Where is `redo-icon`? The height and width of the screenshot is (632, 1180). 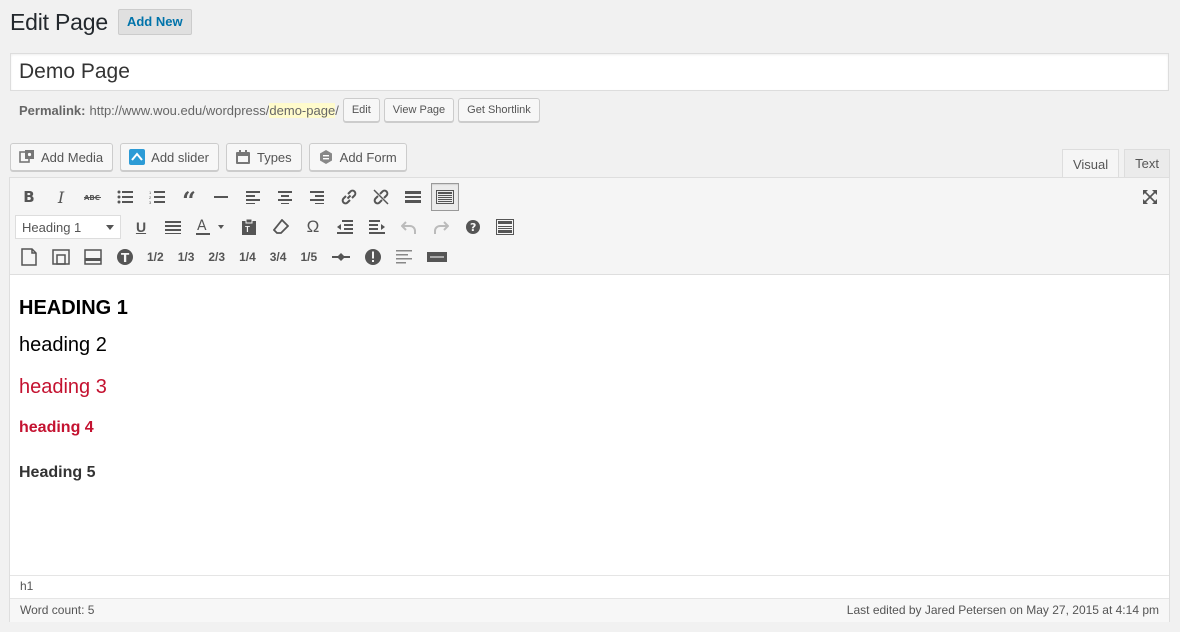 redo-icon is located at coordinates (441, 227).